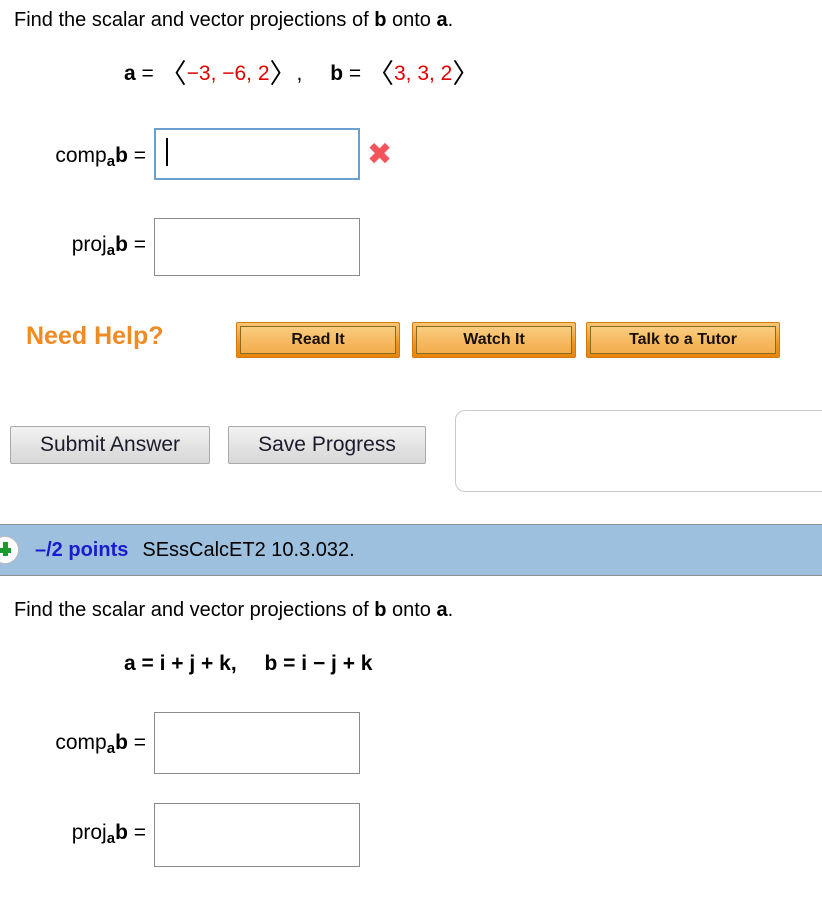 This screenshot has height=902, width=822. Describe the element at coordinates (442, 20) in the screenshot. I see `prompt-vector-a: a` at that location.